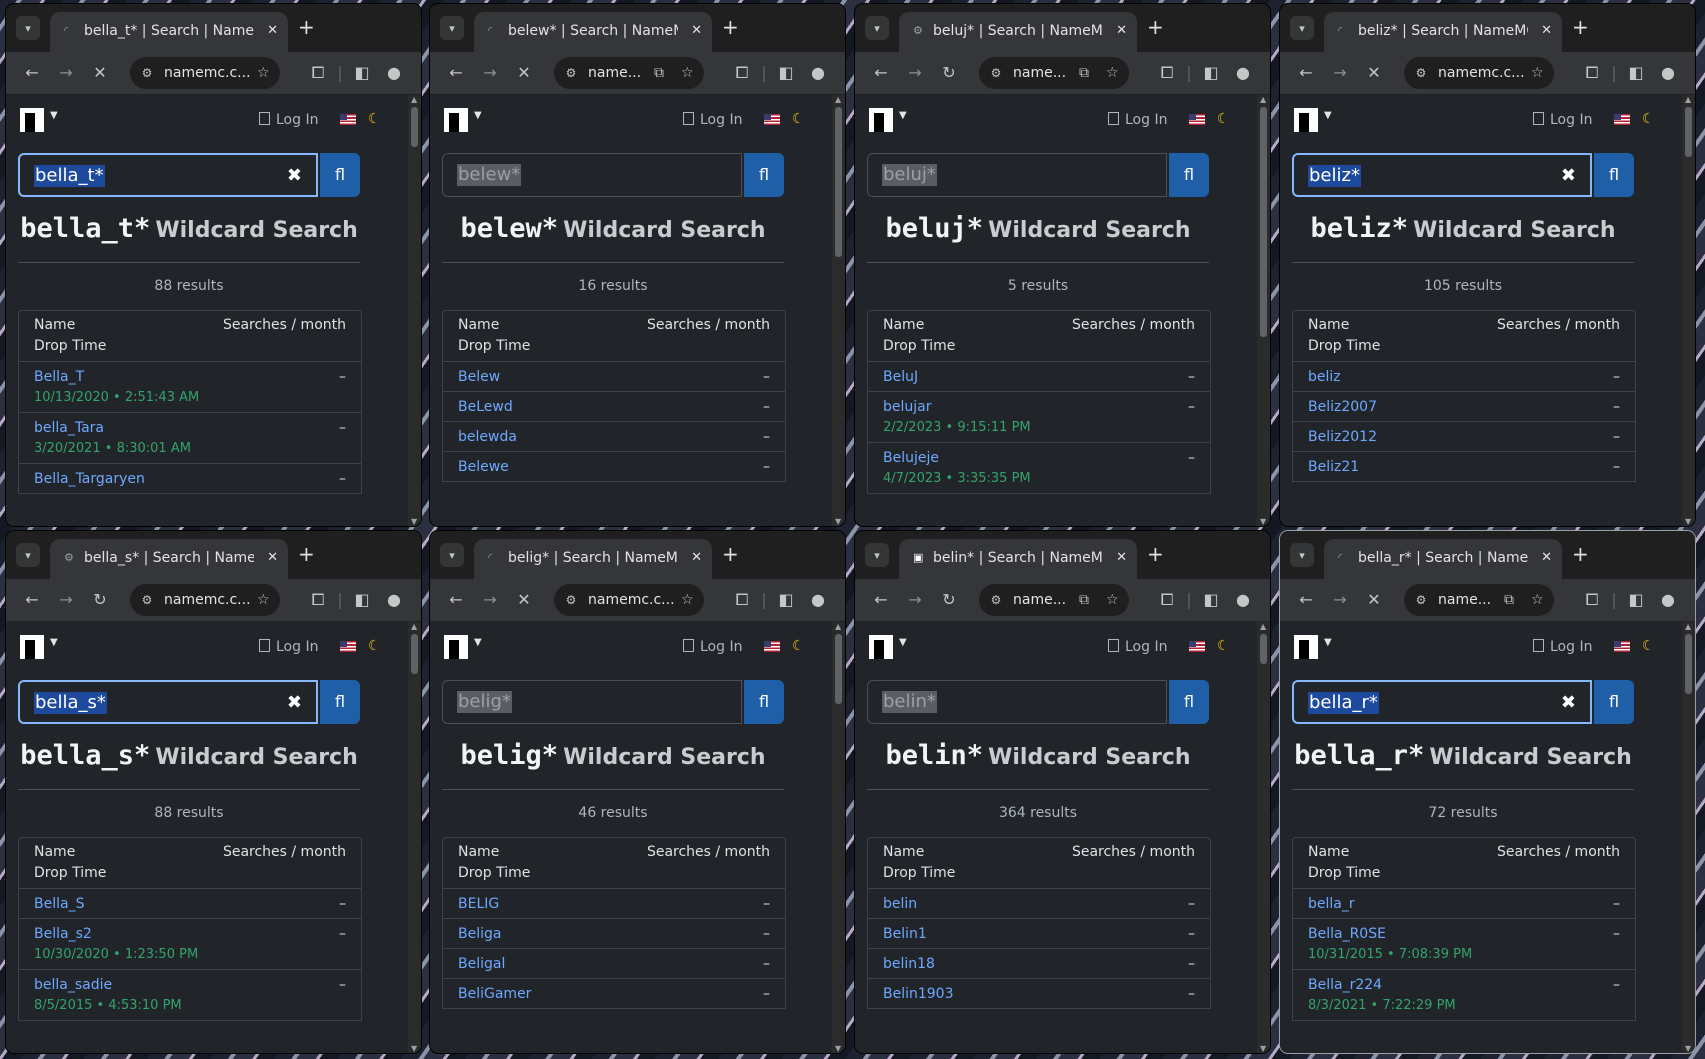 The width and height of the screenshot is (1705, 1059). Describe the element at coordinates (593, 559) in the screenshot. I see `browser-tab: ◜ belig* | Search | NameMC ✕` at that location.